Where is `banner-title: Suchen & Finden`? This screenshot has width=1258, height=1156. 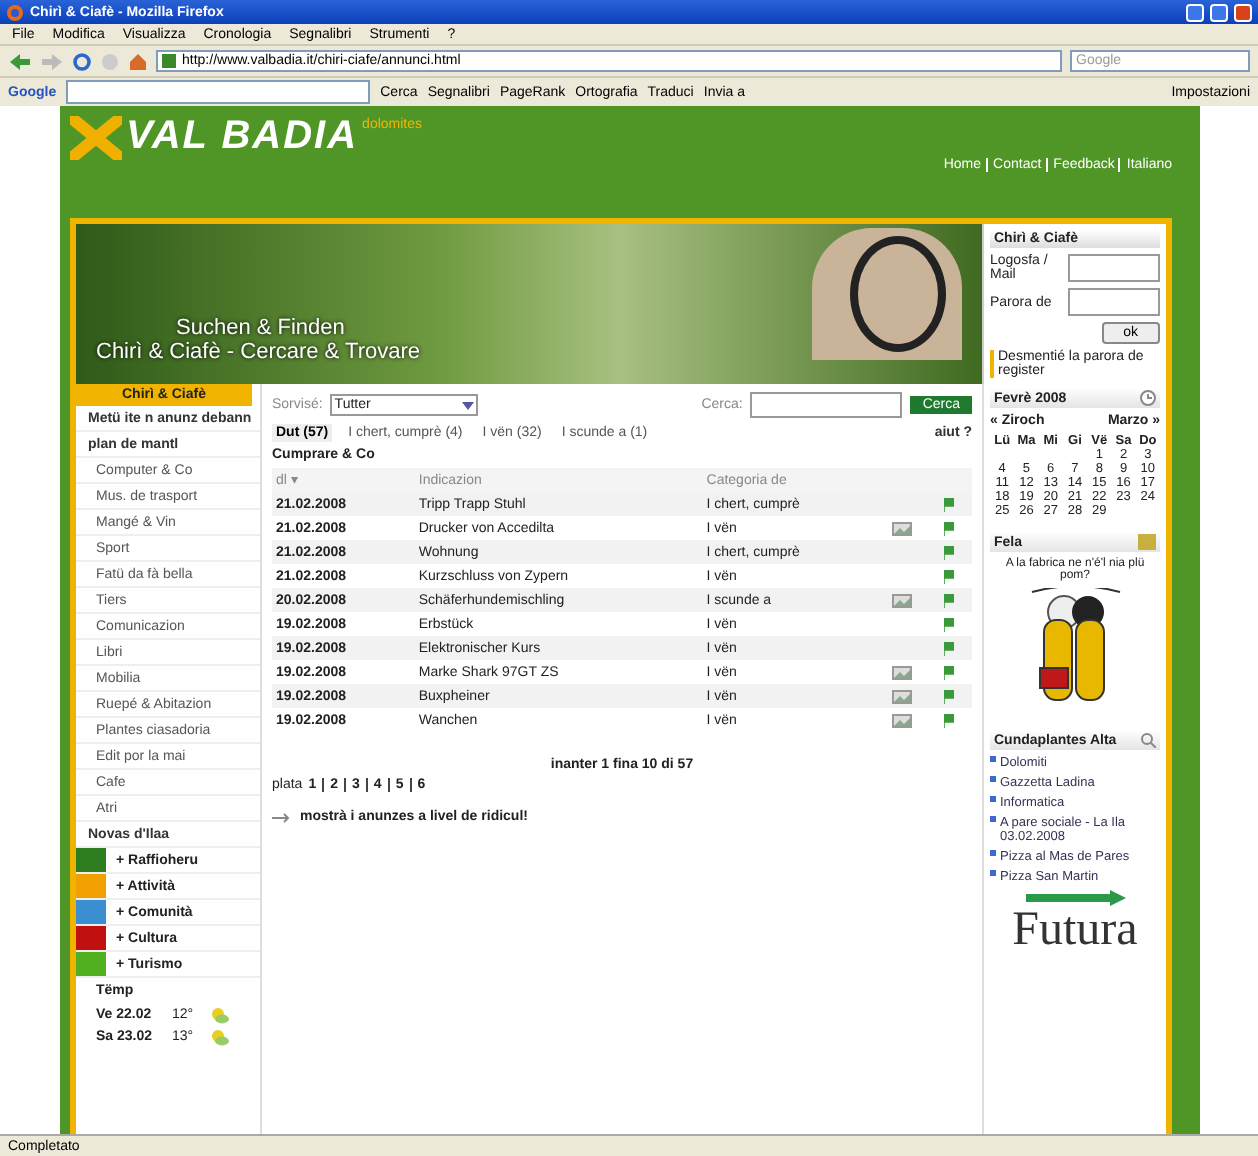 banner-title: Suchen & Finden is located at coordinates (261, 328).